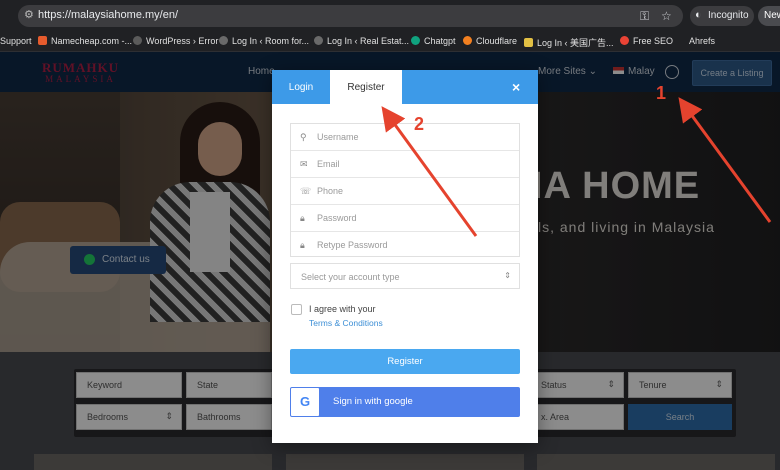 The image size is (780, 470). Describe the element at coordinates (301, 87) in the screenshot. I see `tab-login: Login` at that location.